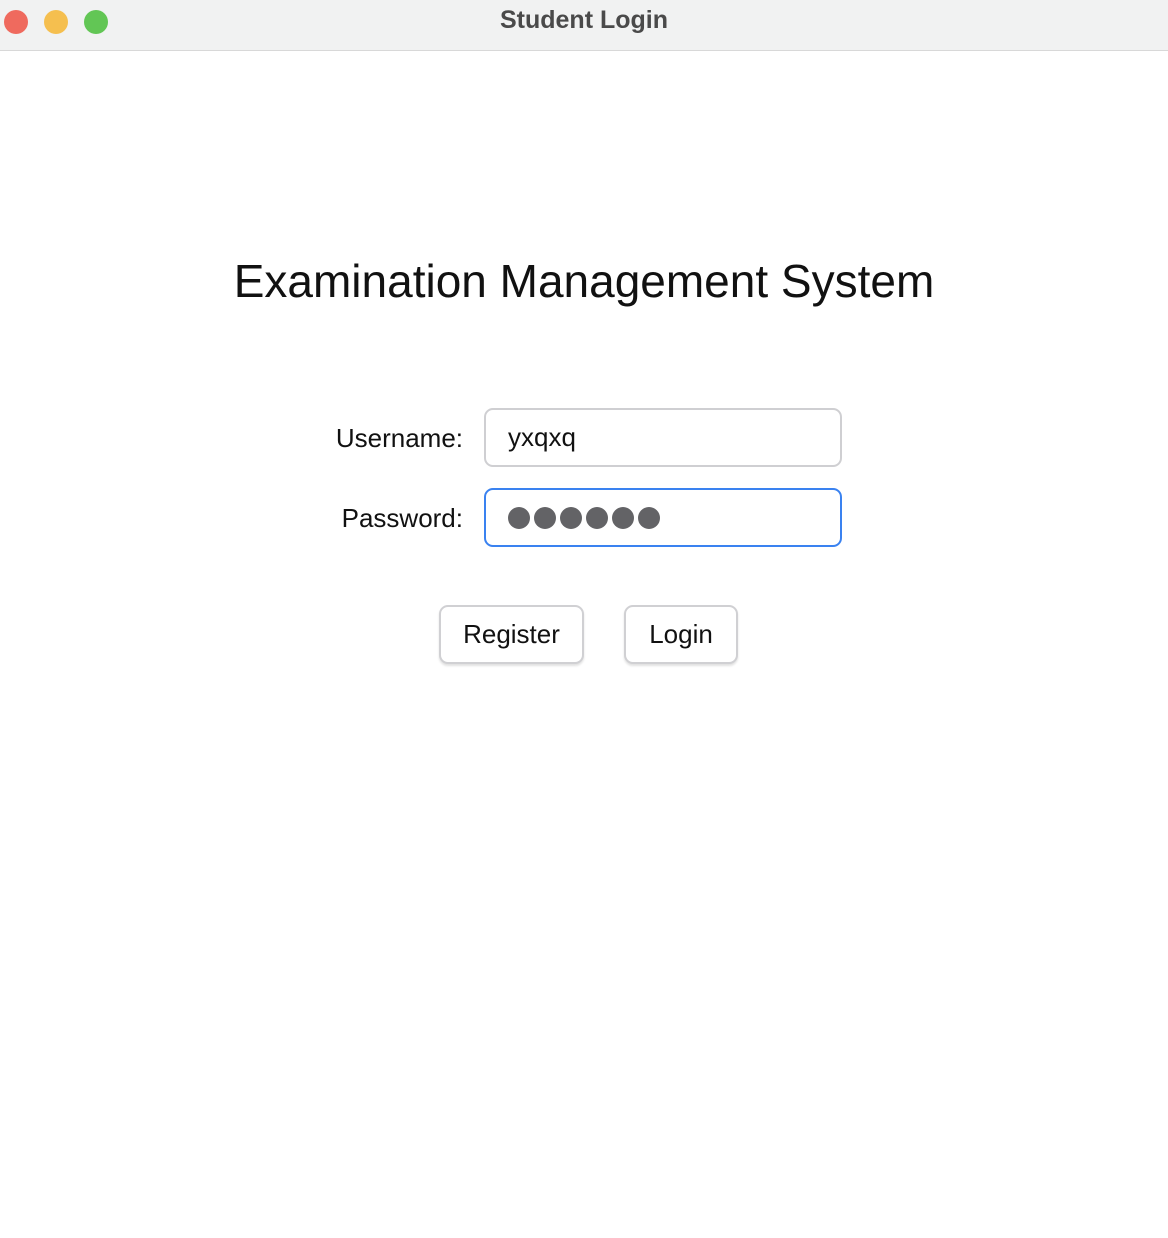 Image resolution: width=1168 pixels, height=1238 pixels. I want to click on username-input: yxqxq, so click(663, 437).